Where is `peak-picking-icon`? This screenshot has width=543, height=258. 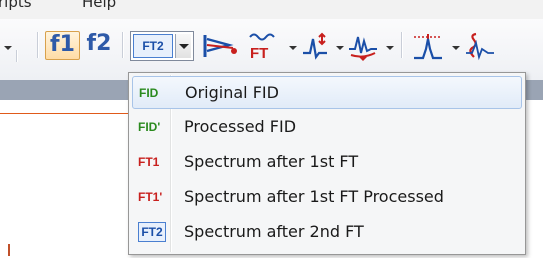 peak-picking-icon is located at coordinates (428, 46).